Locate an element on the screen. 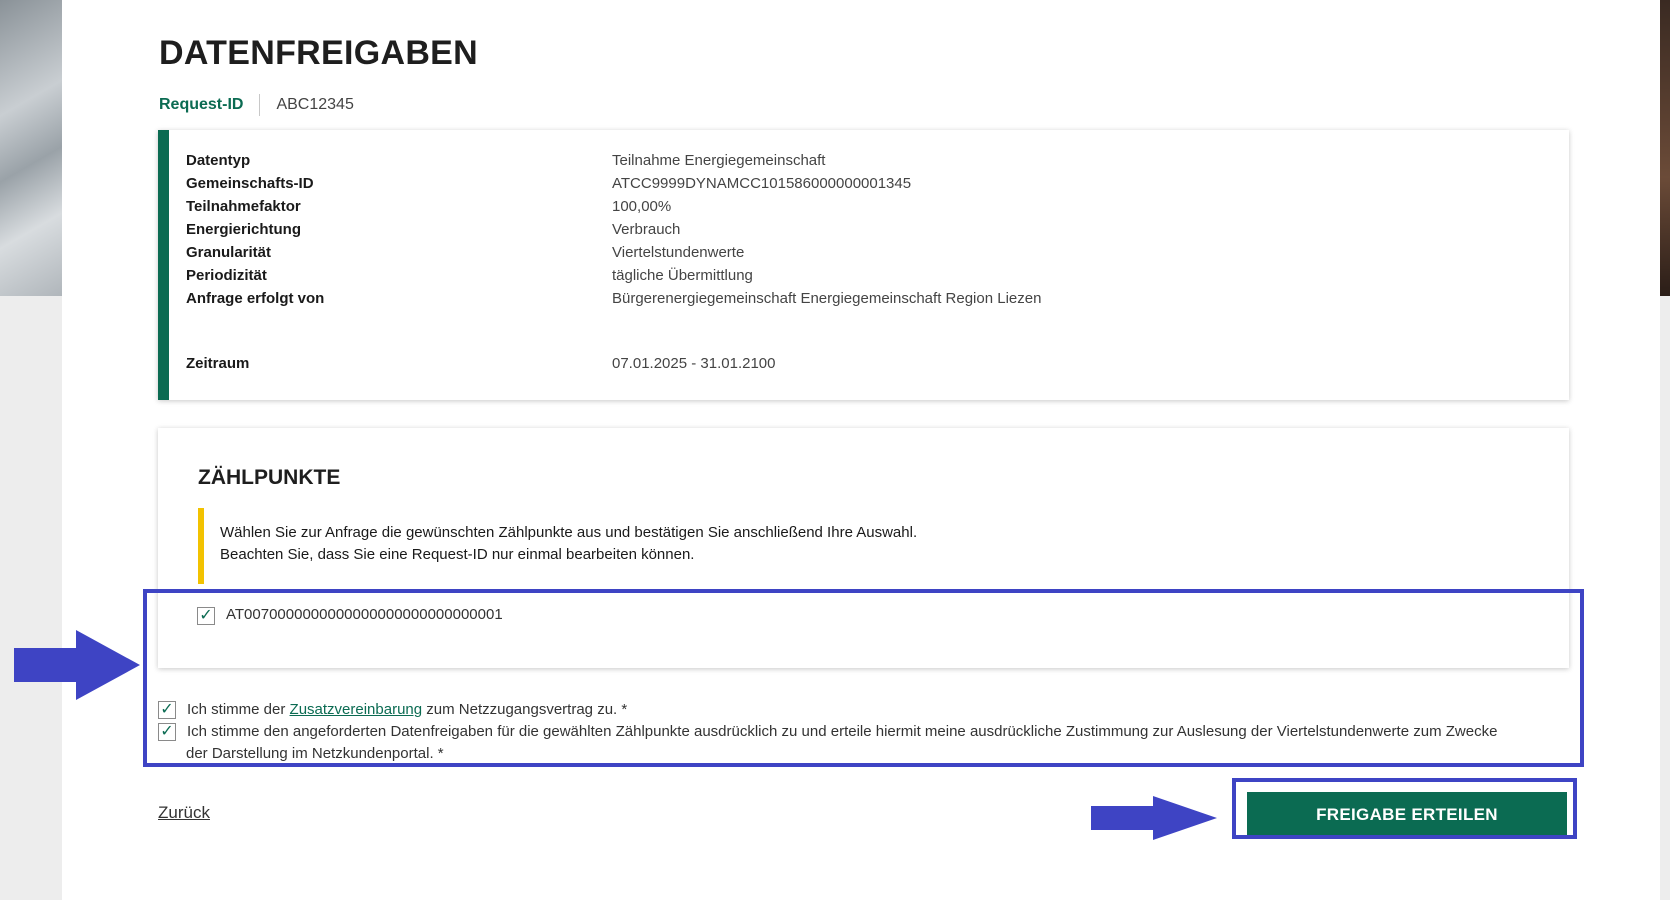 The image size is (1670, 900). meteringpoint-checkbox: ✓ is located at coordinates (206, 616).